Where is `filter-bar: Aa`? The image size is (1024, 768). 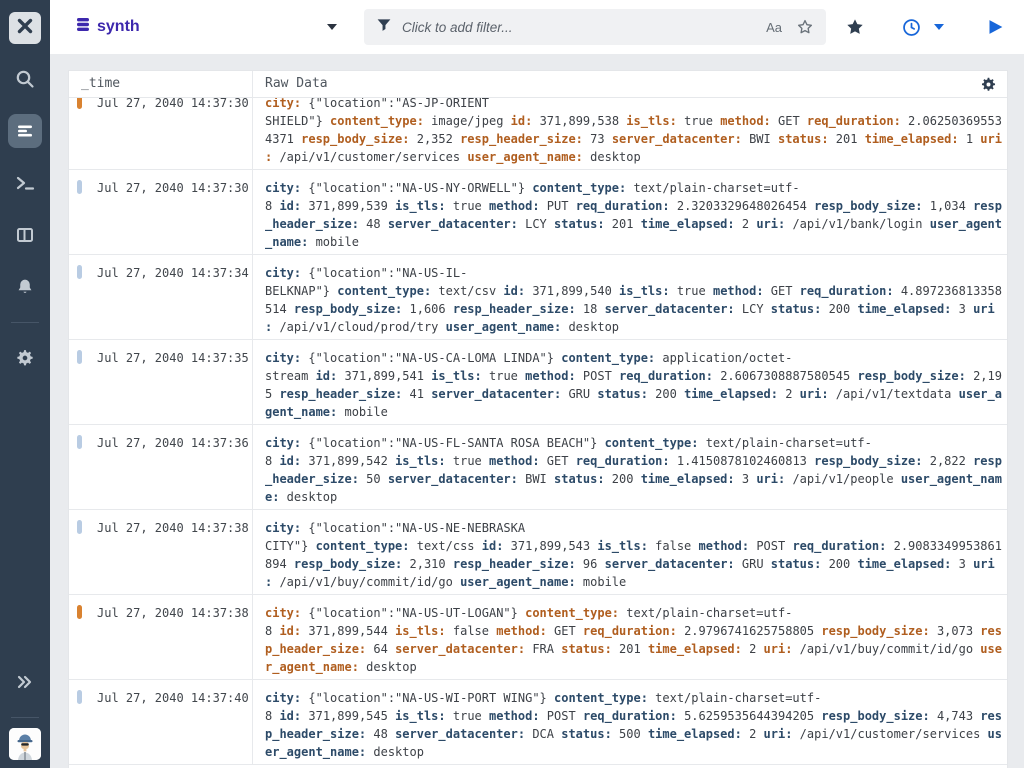 filter-bar: Aa is located at coordinates (595, 27).